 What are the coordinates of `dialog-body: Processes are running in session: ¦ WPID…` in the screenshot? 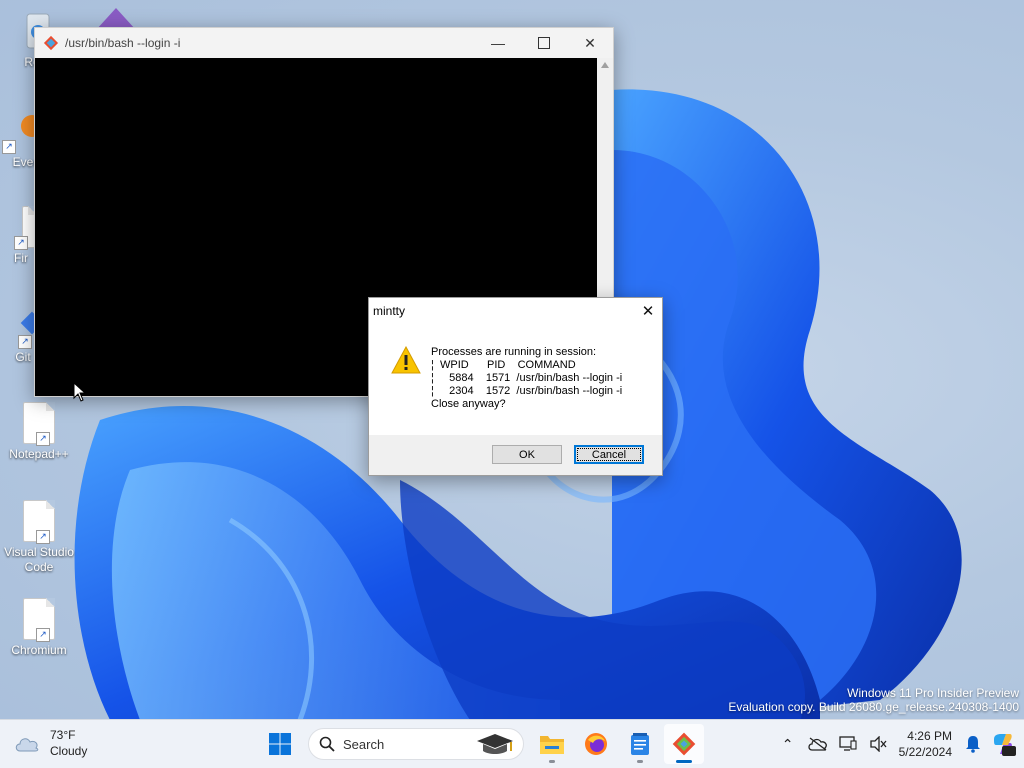 It's located at (515, 379).